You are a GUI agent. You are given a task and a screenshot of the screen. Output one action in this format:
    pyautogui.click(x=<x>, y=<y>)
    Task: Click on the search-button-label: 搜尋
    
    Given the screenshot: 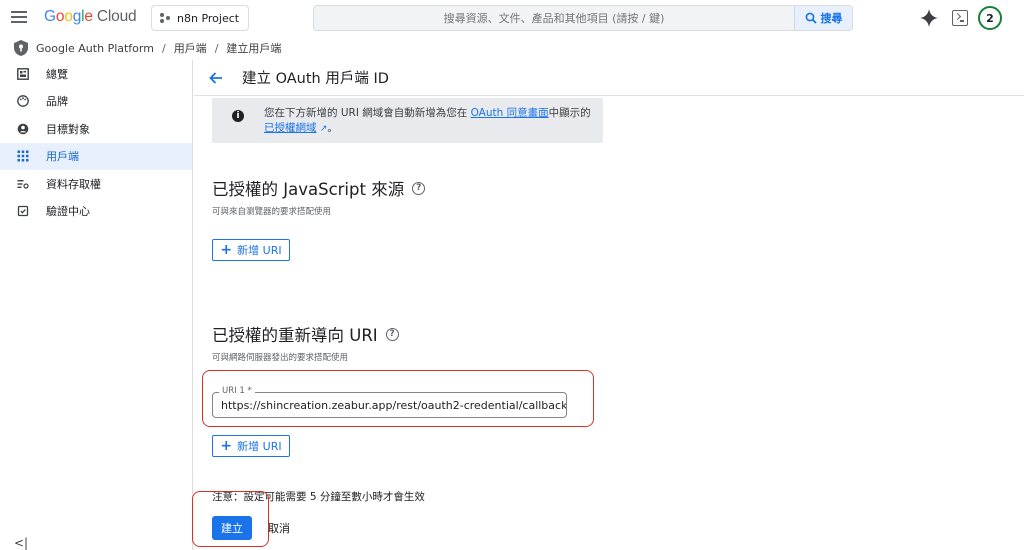 What is the action you would take?
    pyautogui.click(x=831, y=18)
    